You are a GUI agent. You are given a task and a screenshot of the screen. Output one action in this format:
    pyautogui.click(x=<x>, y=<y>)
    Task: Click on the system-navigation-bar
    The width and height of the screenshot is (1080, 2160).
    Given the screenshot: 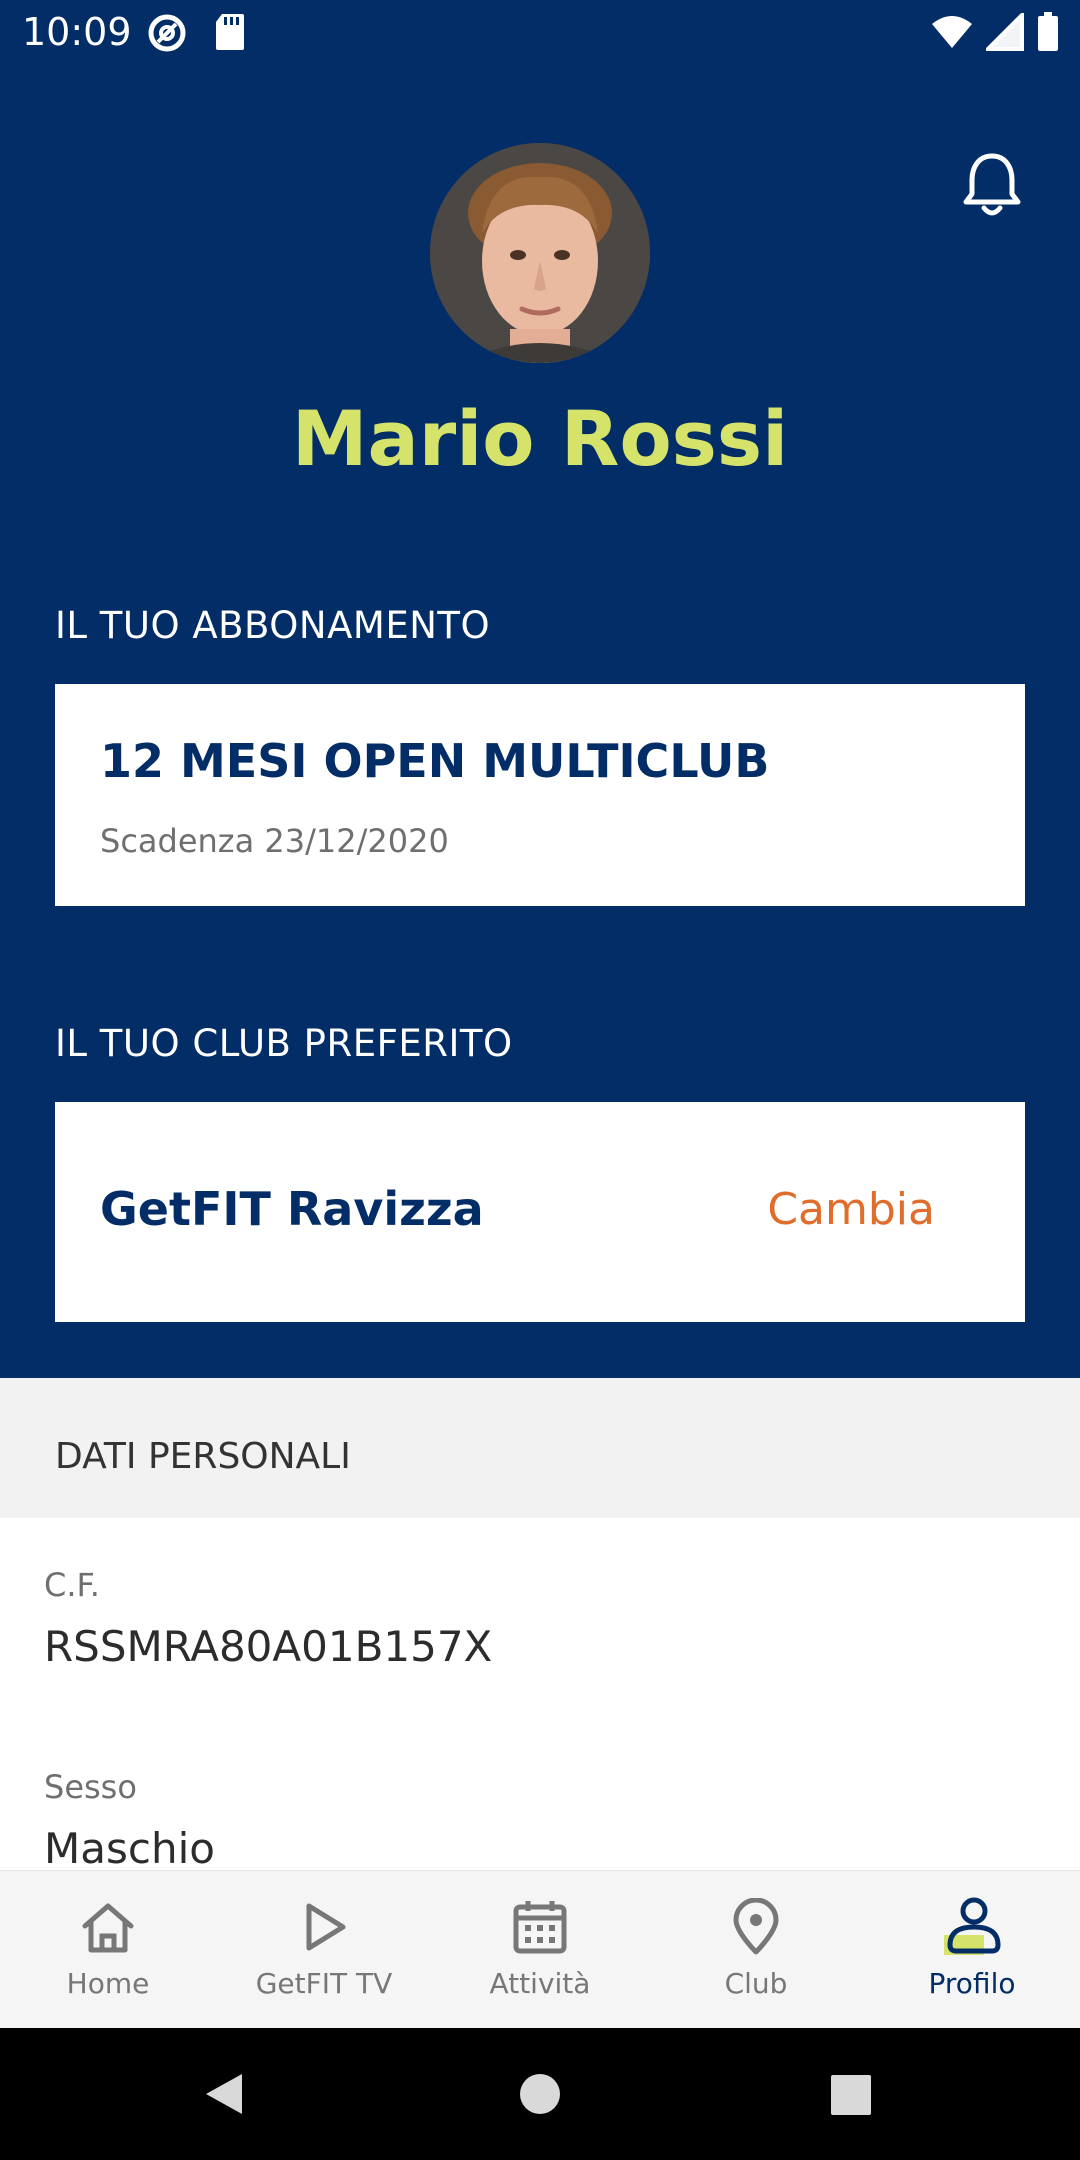 What is the action you would take?
    pyautogui.click(x=540, y=2094)
    